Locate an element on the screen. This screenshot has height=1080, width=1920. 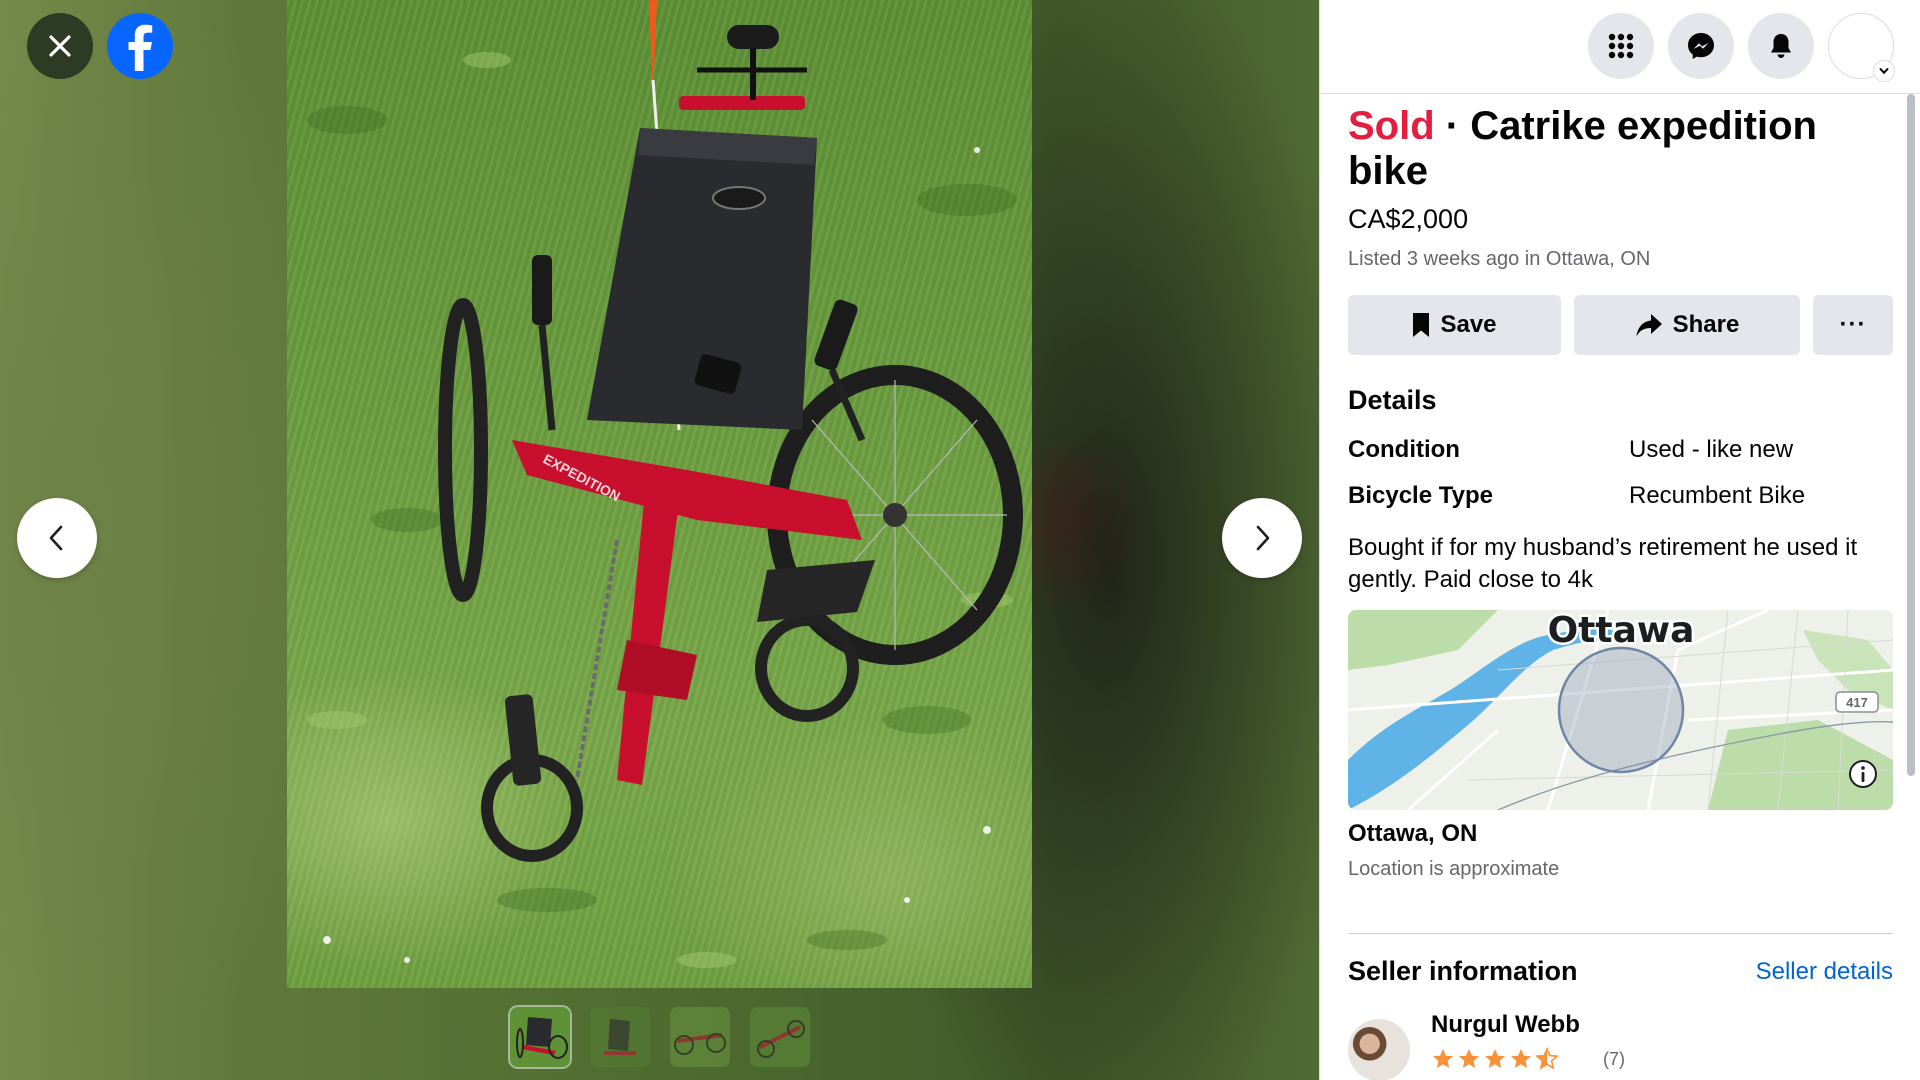
next-photo-button is located at coordinates (1262, 538).